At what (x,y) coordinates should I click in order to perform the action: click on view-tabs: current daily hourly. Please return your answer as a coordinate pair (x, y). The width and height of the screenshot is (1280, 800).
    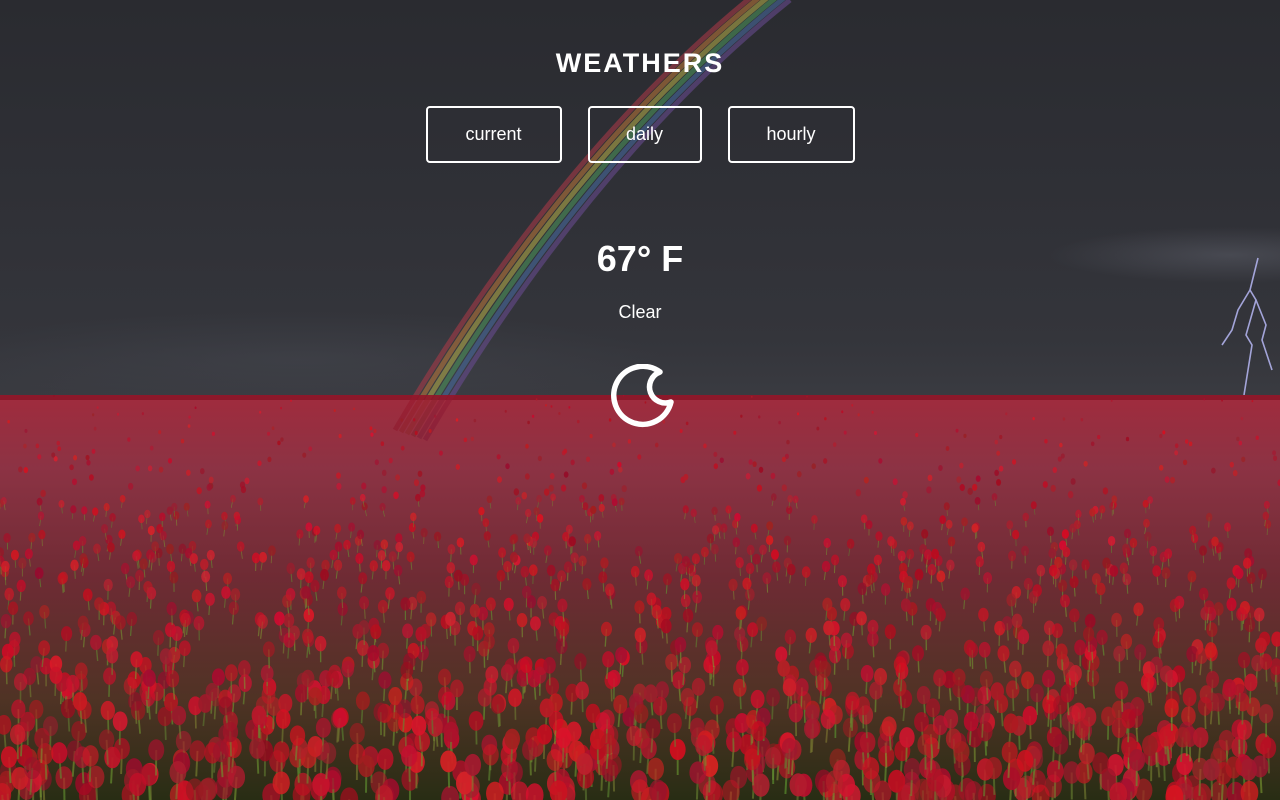
    Looking at the image, I should click on (640, 134).